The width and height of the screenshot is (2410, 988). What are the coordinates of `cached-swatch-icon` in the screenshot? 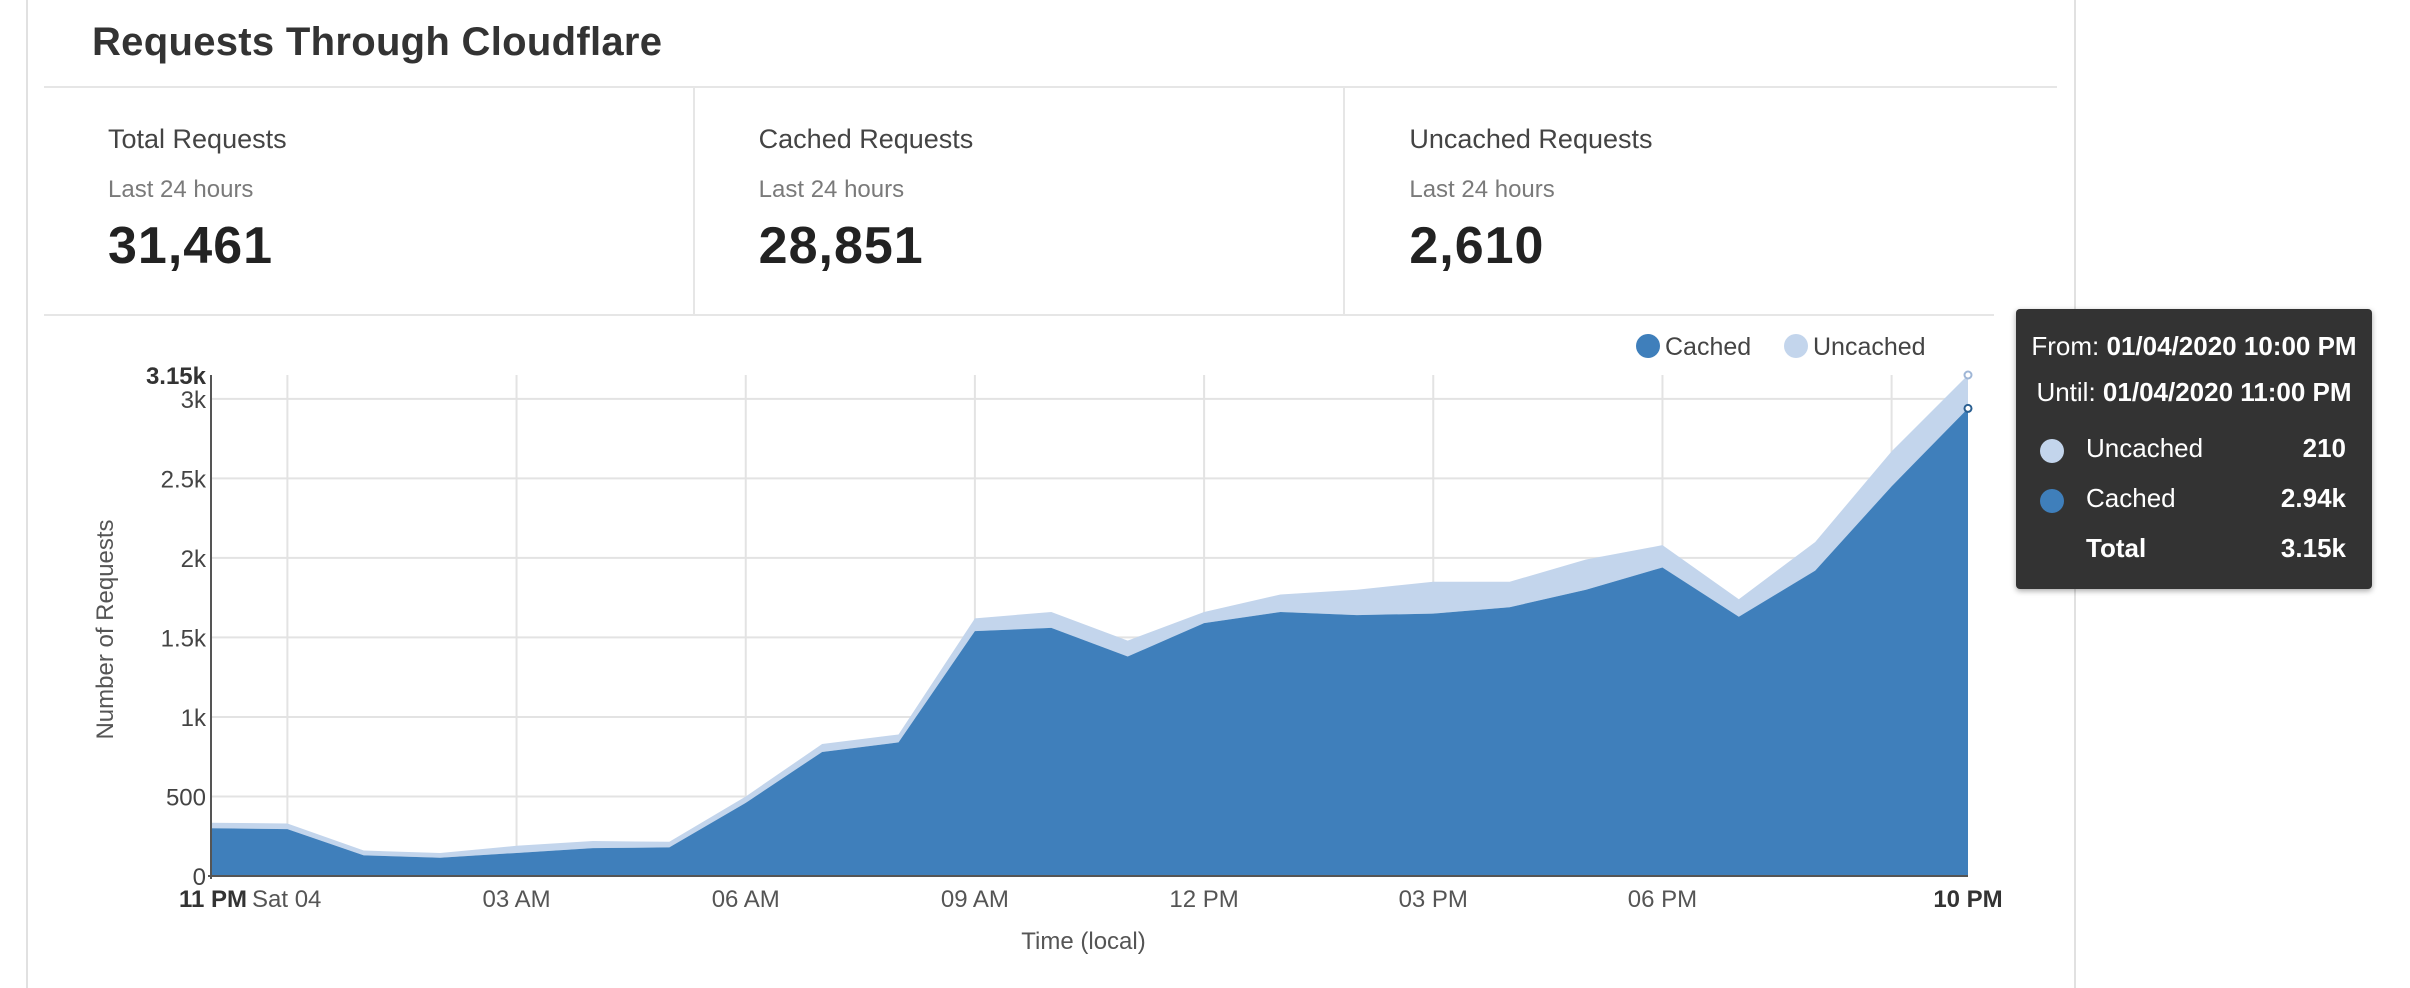 It's located at (2052, 501).